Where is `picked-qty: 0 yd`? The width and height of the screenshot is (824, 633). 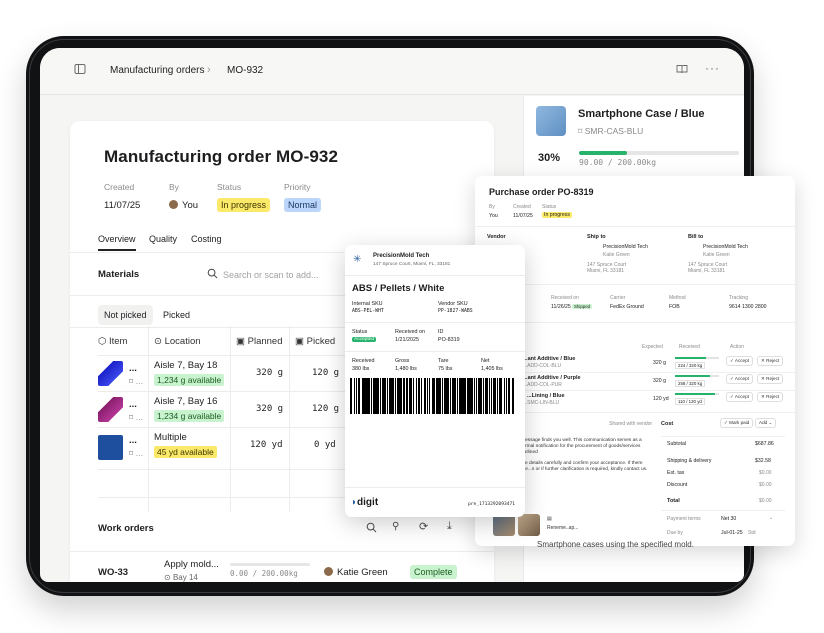 picked-qty: 0 yd is located at coordinates (325, 445).